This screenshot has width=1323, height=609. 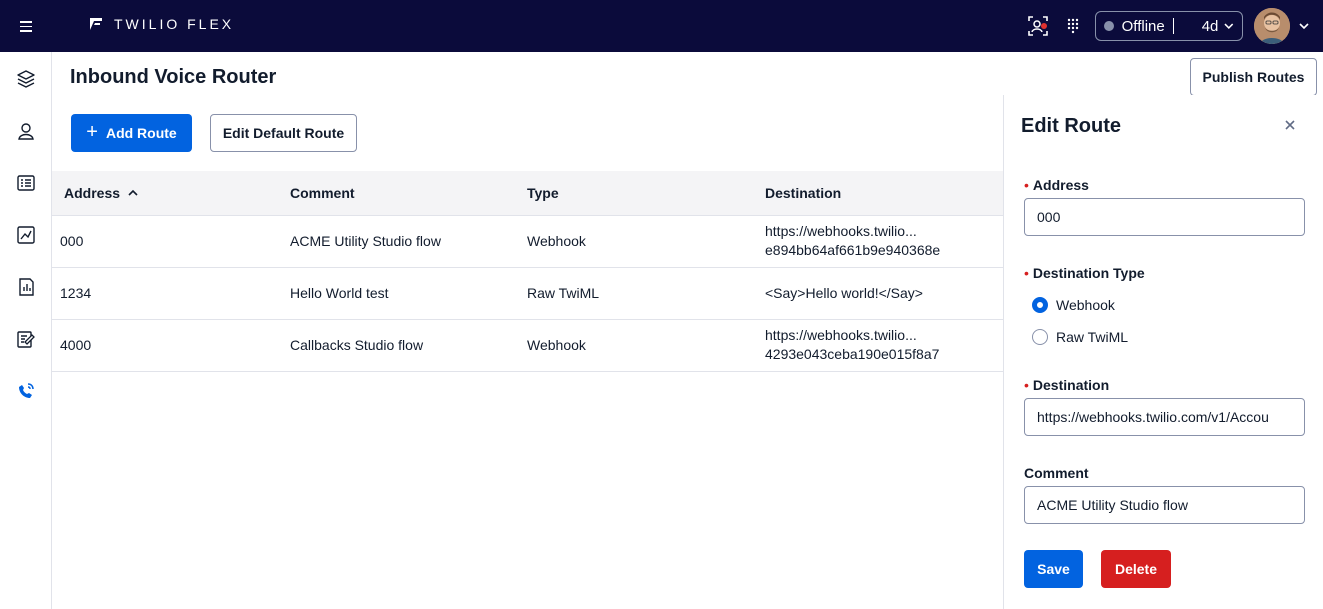 What do you see at coordinates (1040, 337) in the screenshot?
I see `radio-button` at bounding box center [1040, 337].